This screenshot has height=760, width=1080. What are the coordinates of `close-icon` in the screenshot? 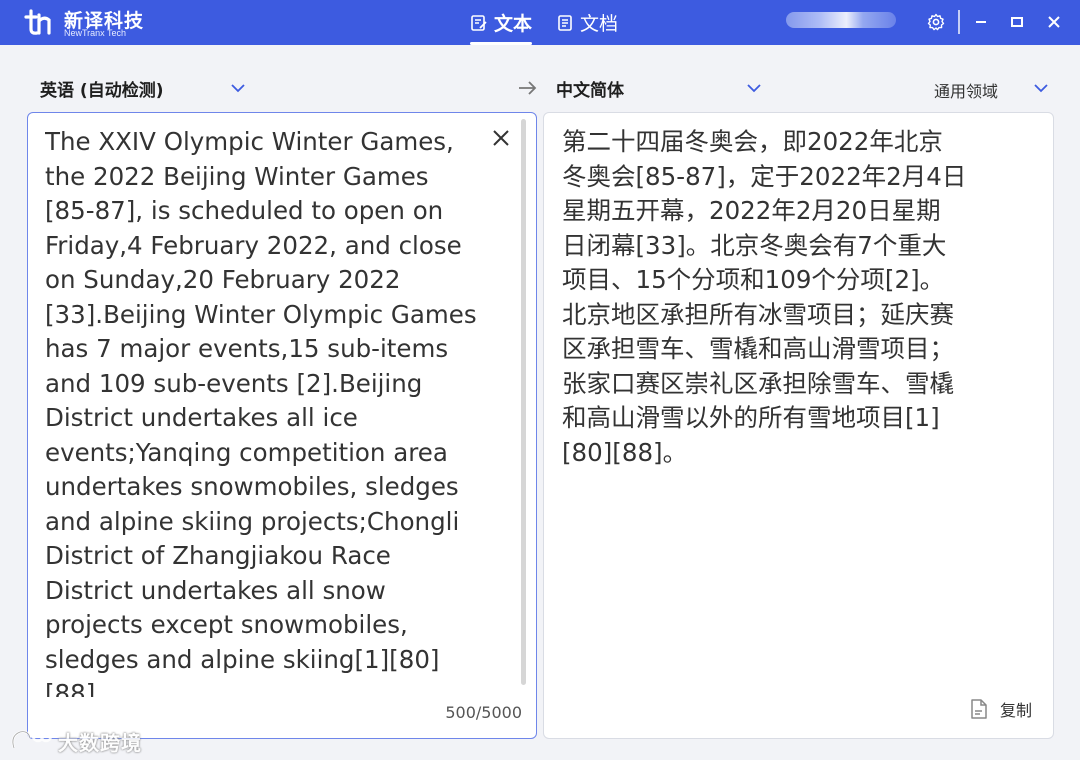 It's located at (1054, 22).